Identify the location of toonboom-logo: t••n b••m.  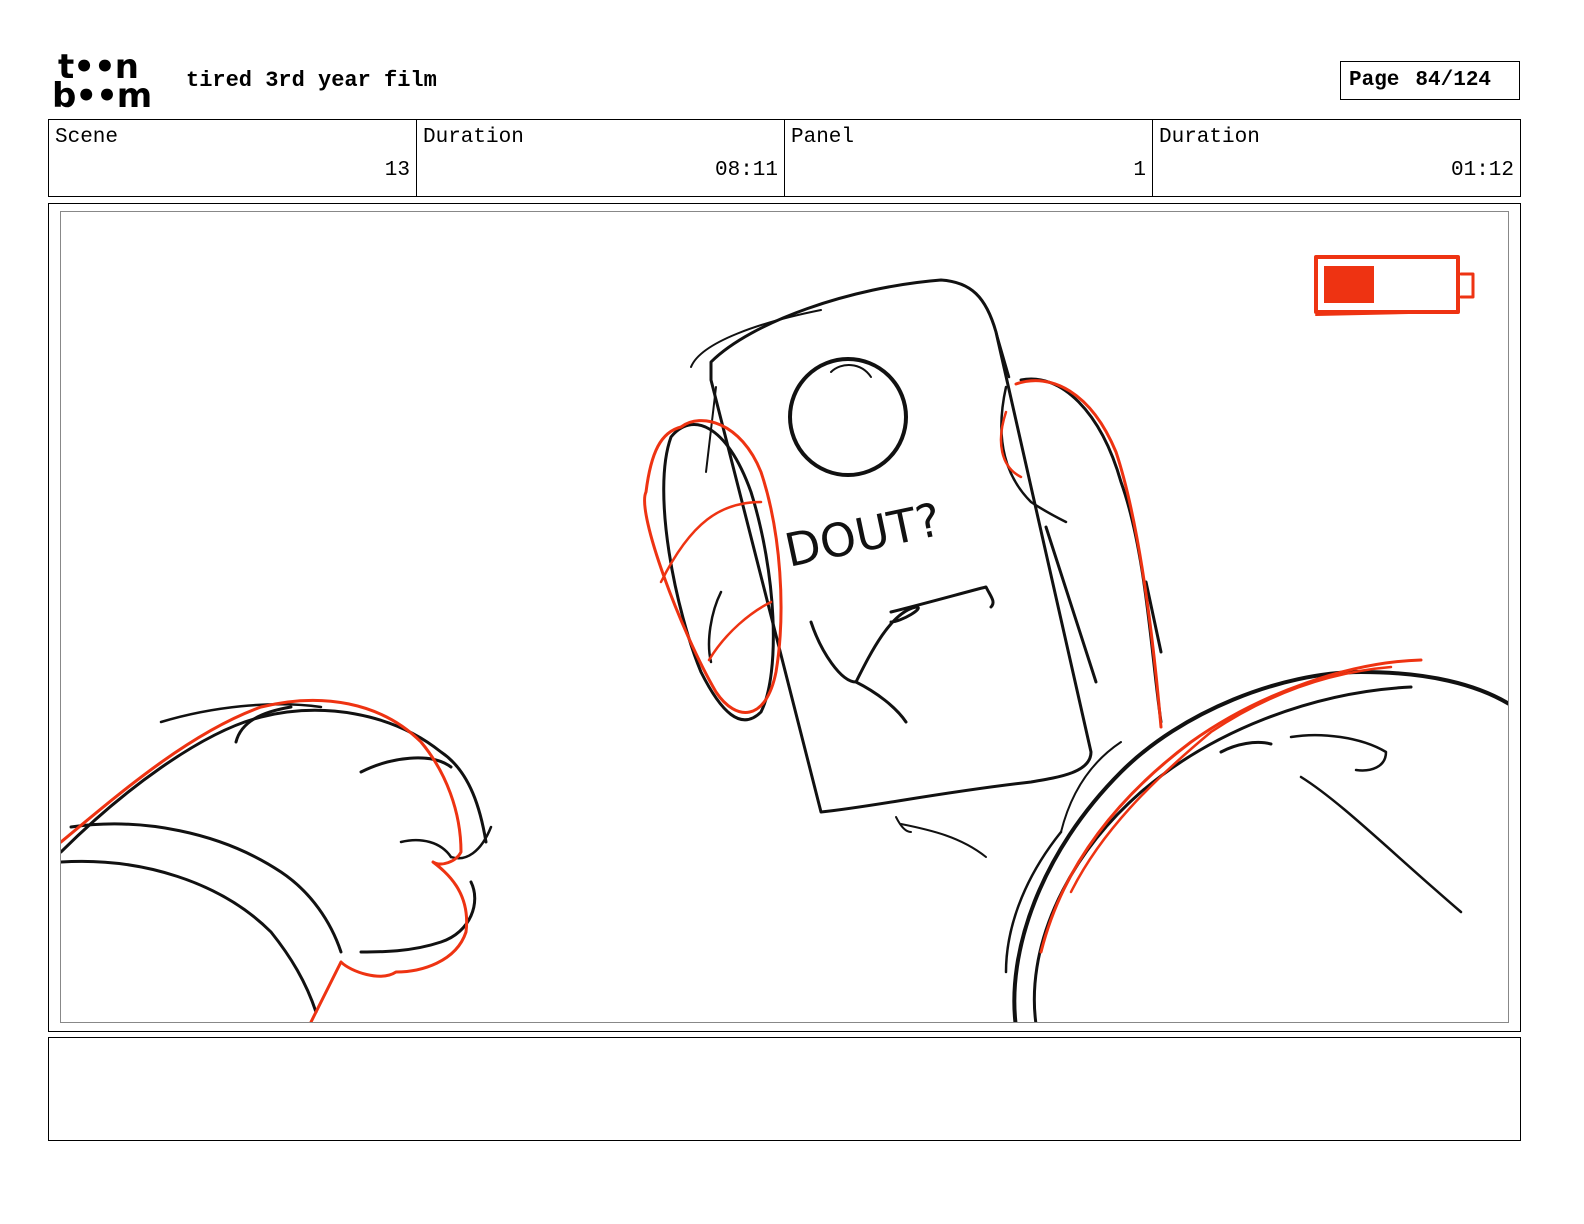
(108, 83).